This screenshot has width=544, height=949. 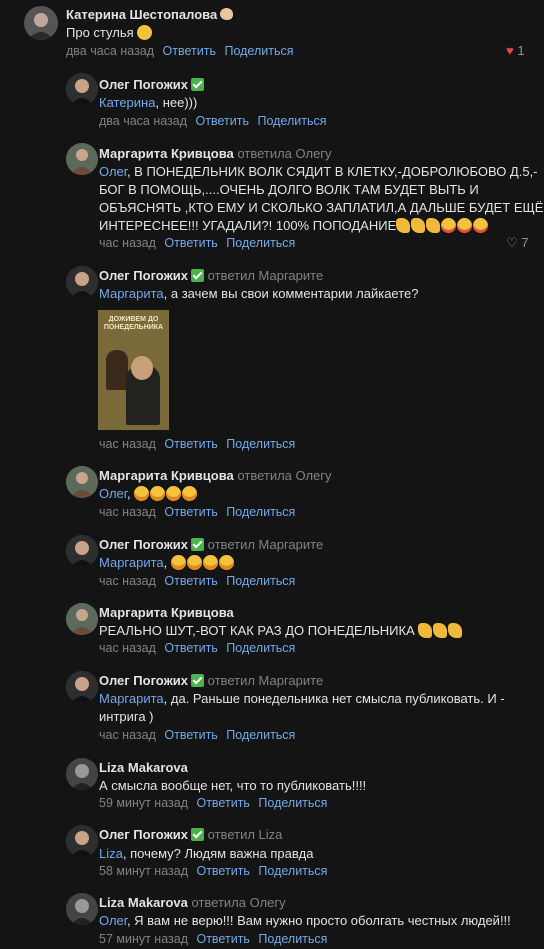 I want to click on mention-link: Liza, so click(x=111, y=853).